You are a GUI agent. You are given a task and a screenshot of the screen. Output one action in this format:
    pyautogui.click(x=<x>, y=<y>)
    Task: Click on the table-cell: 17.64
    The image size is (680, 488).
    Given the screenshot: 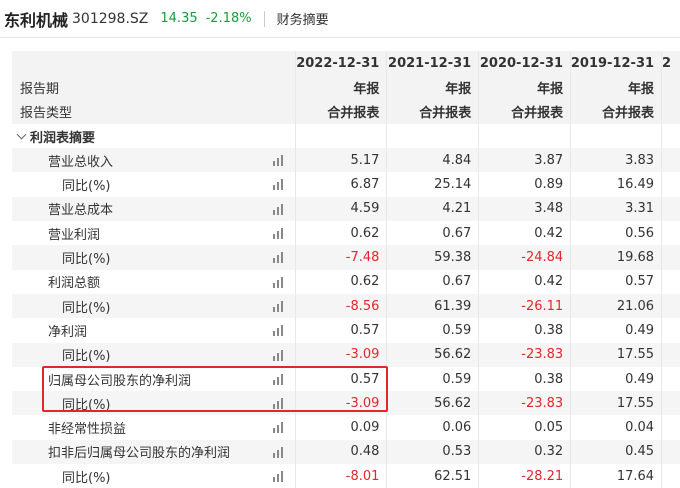 What is the action you would take?
    pyautogui.click(x=617, y=476)
    